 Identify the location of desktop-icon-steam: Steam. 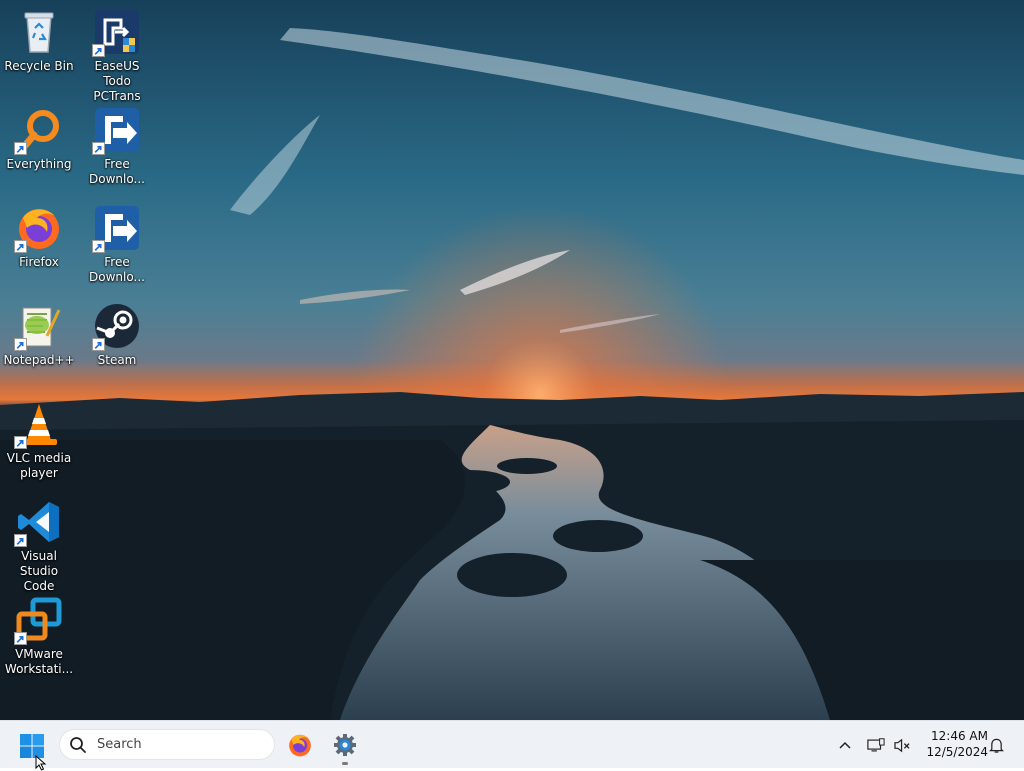
(117, 344).